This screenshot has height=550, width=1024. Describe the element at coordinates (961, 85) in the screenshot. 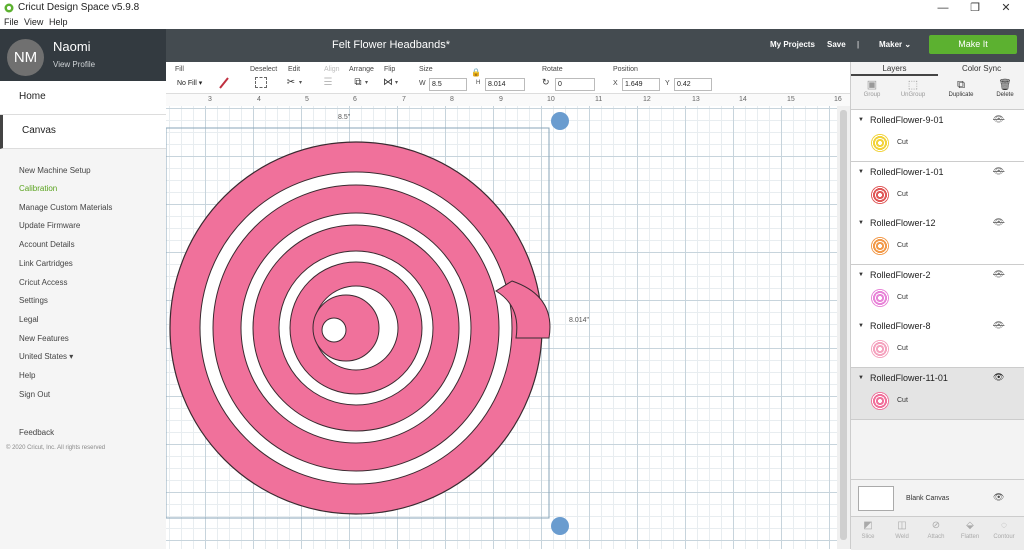

I see `duplicate-icon: ⧉` at that location.